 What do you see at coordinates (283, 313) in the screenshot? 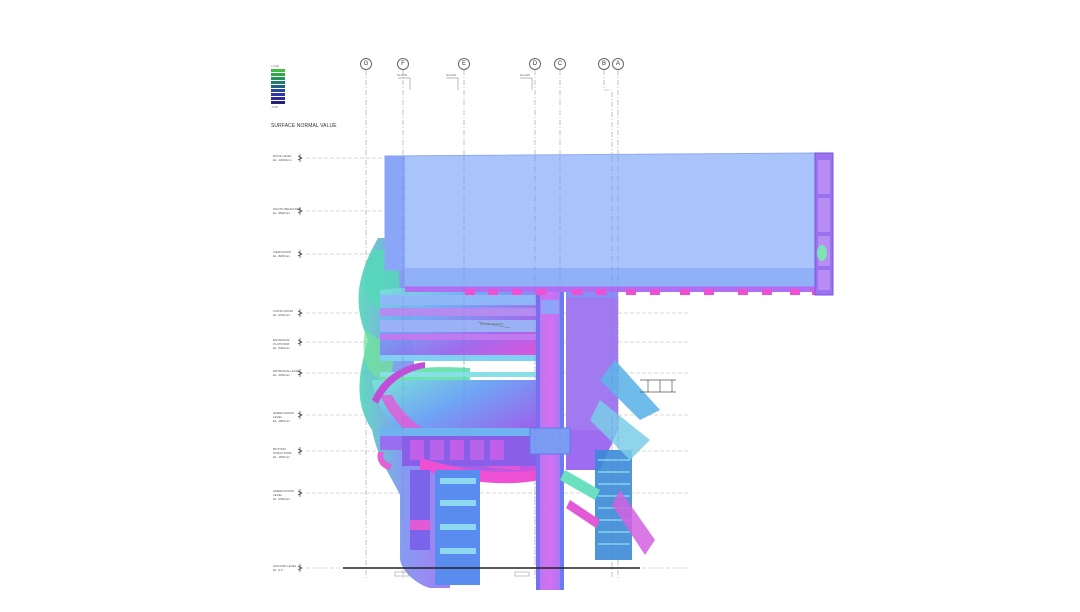
I see `level-label: LIVING ROOM EL. 6150mm` at bounding box center [283, 313].